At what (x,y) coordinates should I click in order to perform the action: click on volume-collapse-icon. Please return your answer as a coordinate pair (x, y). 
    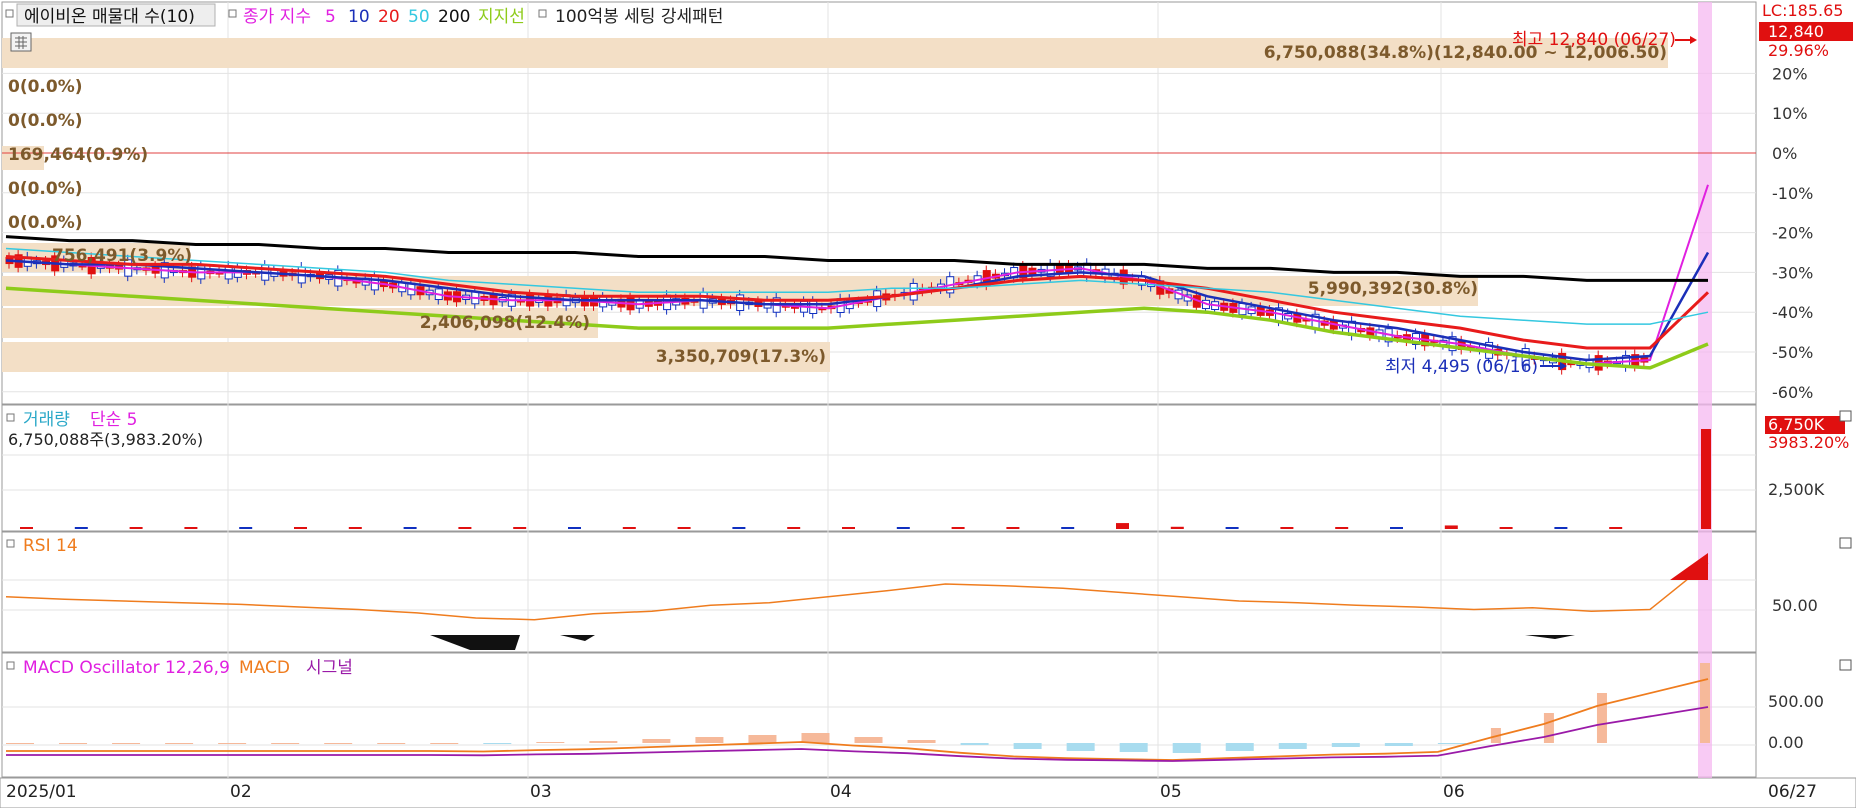
    Looking at the image, I should click on (1845, 416).